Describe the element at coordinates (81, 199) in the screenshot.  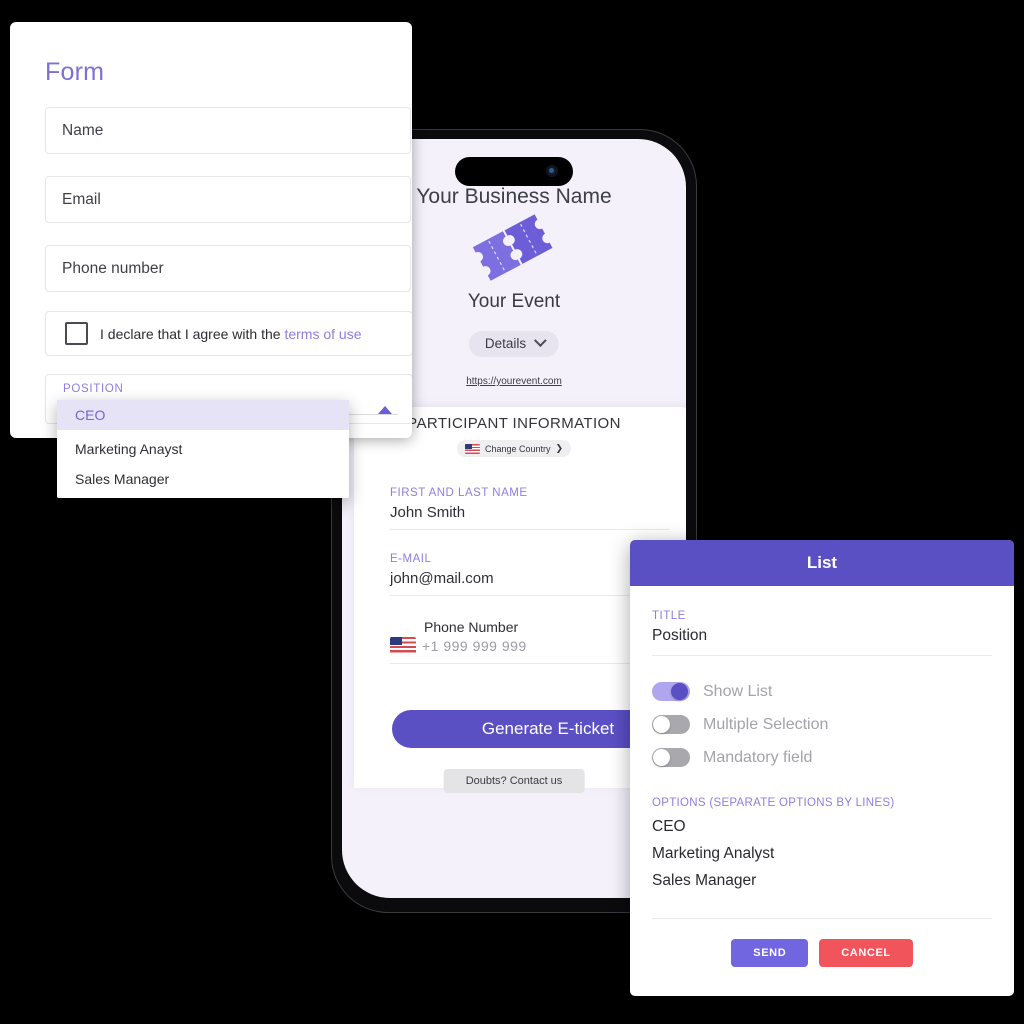
I see `email-input-placeholder: Email` at that location.